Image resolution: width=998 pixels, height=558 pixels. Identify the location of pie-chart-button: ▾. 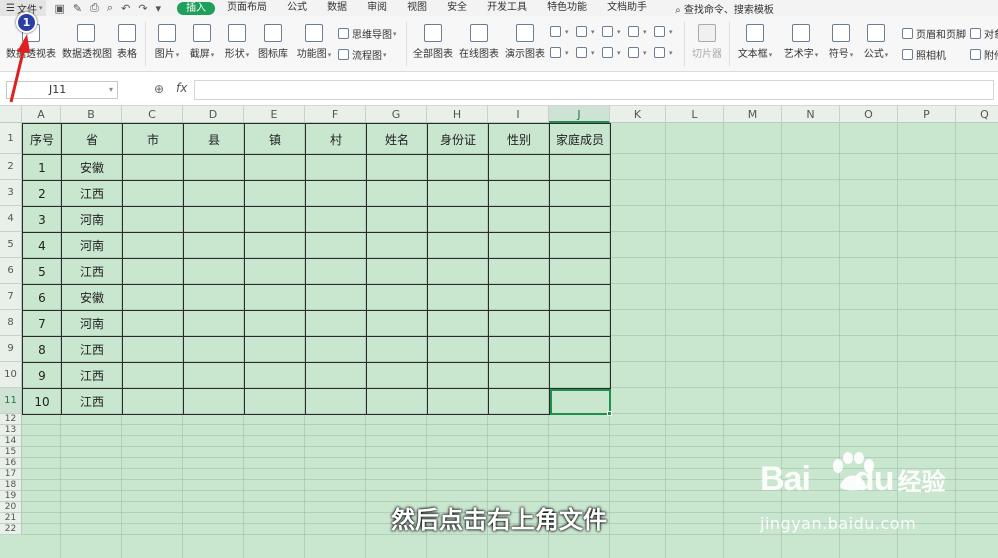
(611, 52).